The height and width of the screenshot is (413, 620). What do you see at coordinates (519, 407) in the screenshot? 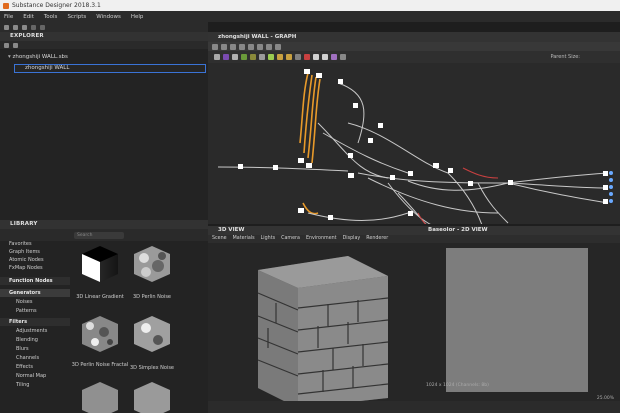
I see `2d-view-statusbar` at bounding box center [519, 407].